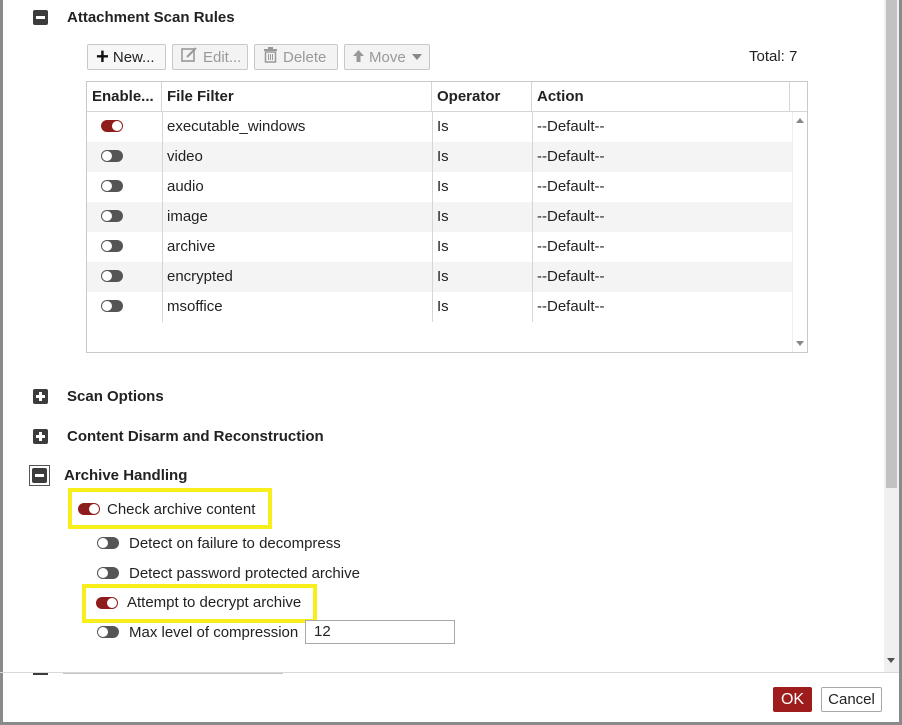 The width and height of the screenshot is (902, 725). What do you see at coordinates (482, 96) in the screenshot?
I see `column-header-operator: Operator` at bounding box center [482, 96].